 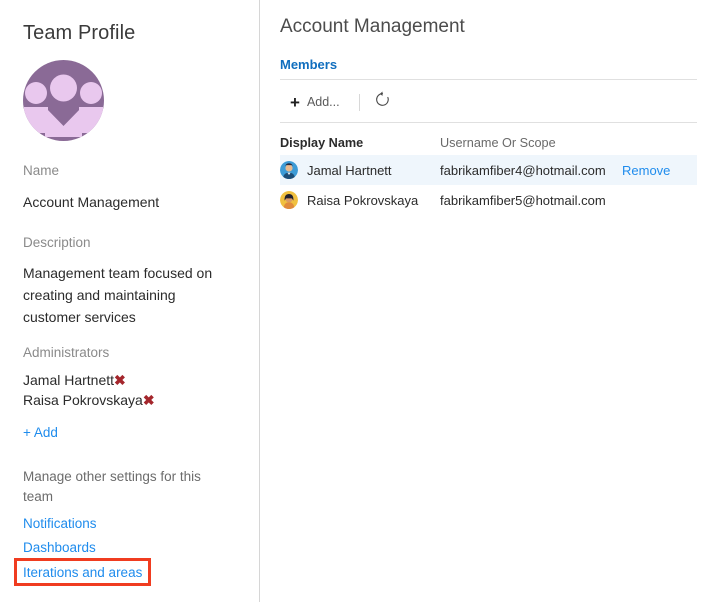 I want to click on cell-display-name: Raisa Pokrovskaya, so click(x=360, y=200).